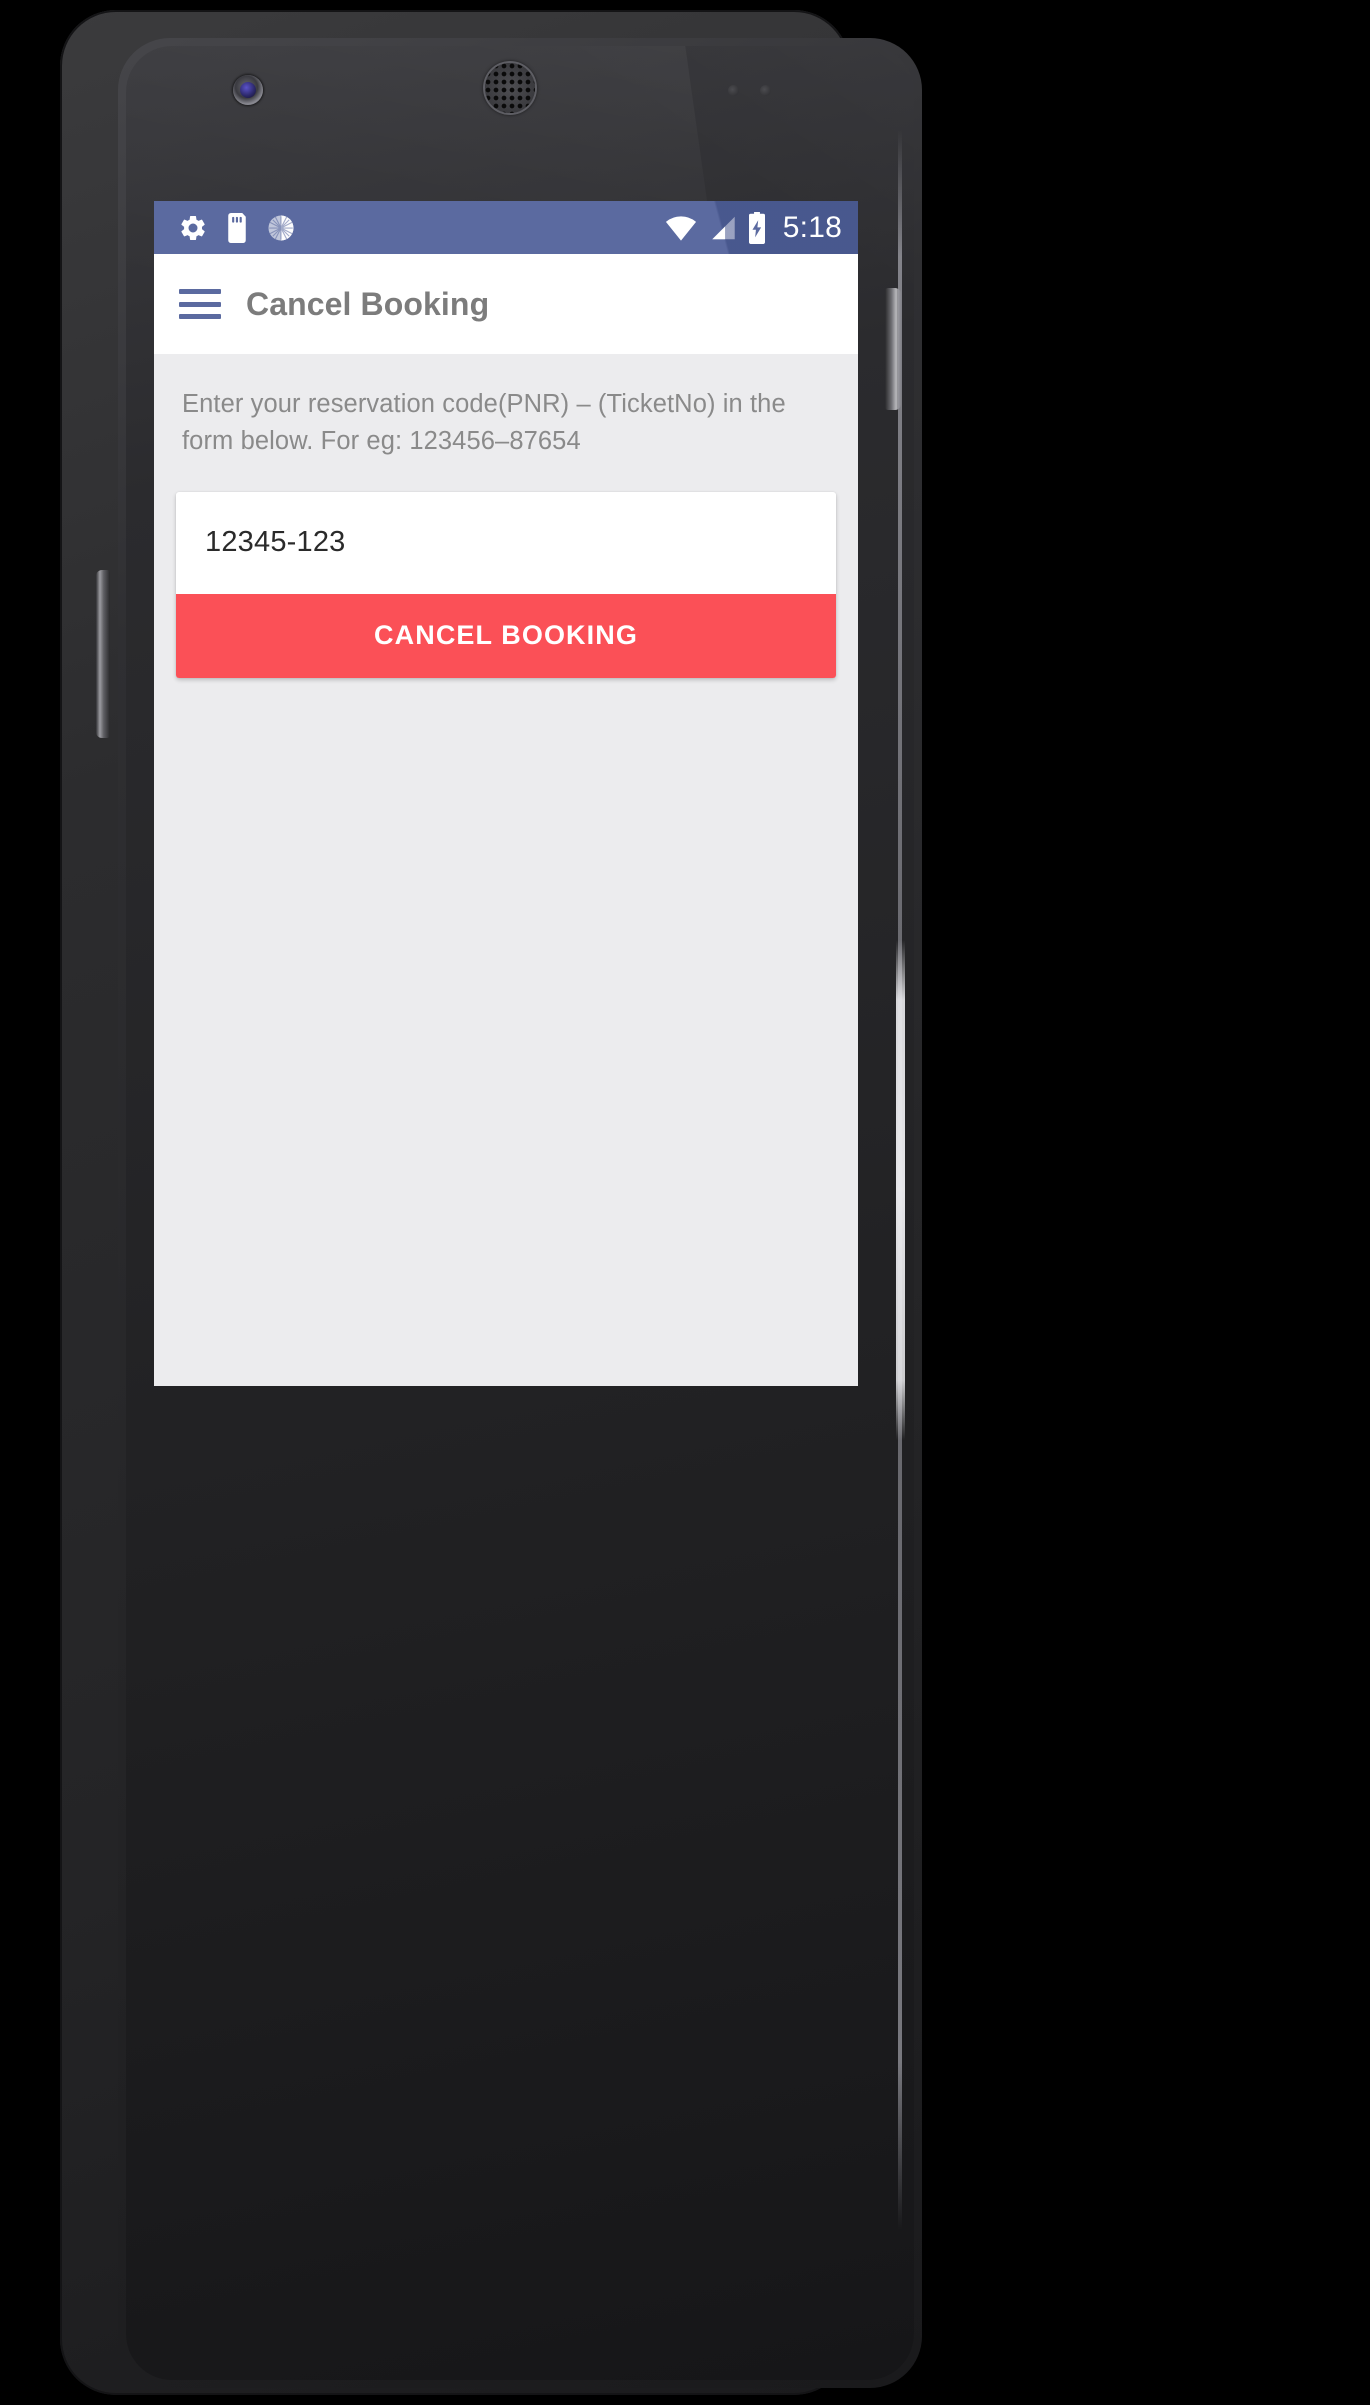 Image resolution: width=1370 pixels, height=2405 pixels. What do you see at coordinates (510, 88) in the screenshot?
I see `earpiece-speaker-icon` at bounding box center [510, 88].